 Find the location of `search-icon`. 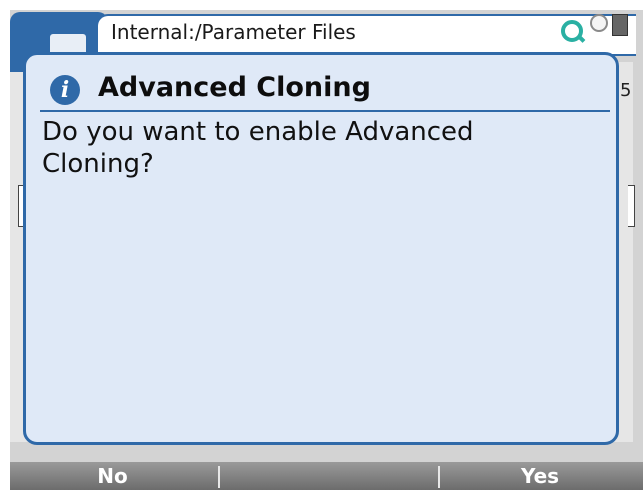

search-icon is located at coordinates (572, 31).